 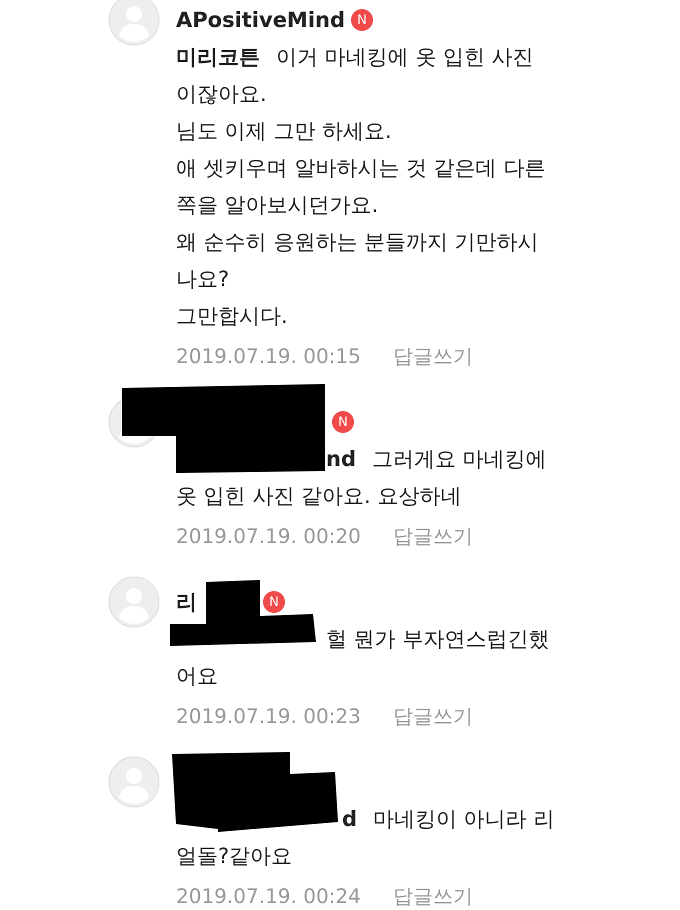 What do you see at coordinates (203, 279) in the screenshot?
I see `comment-text: 나요?` at bounding box center [203, 279].